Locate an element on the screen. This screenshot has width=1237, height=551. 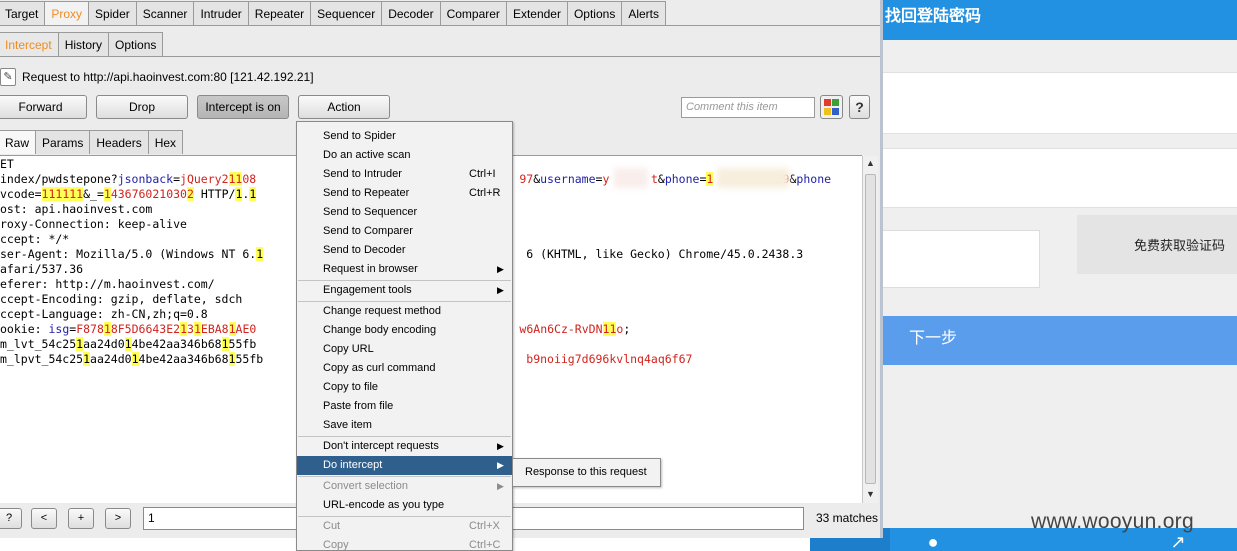
menu-send-to-spider: Send to Spider is located at coordinates (404, 136).